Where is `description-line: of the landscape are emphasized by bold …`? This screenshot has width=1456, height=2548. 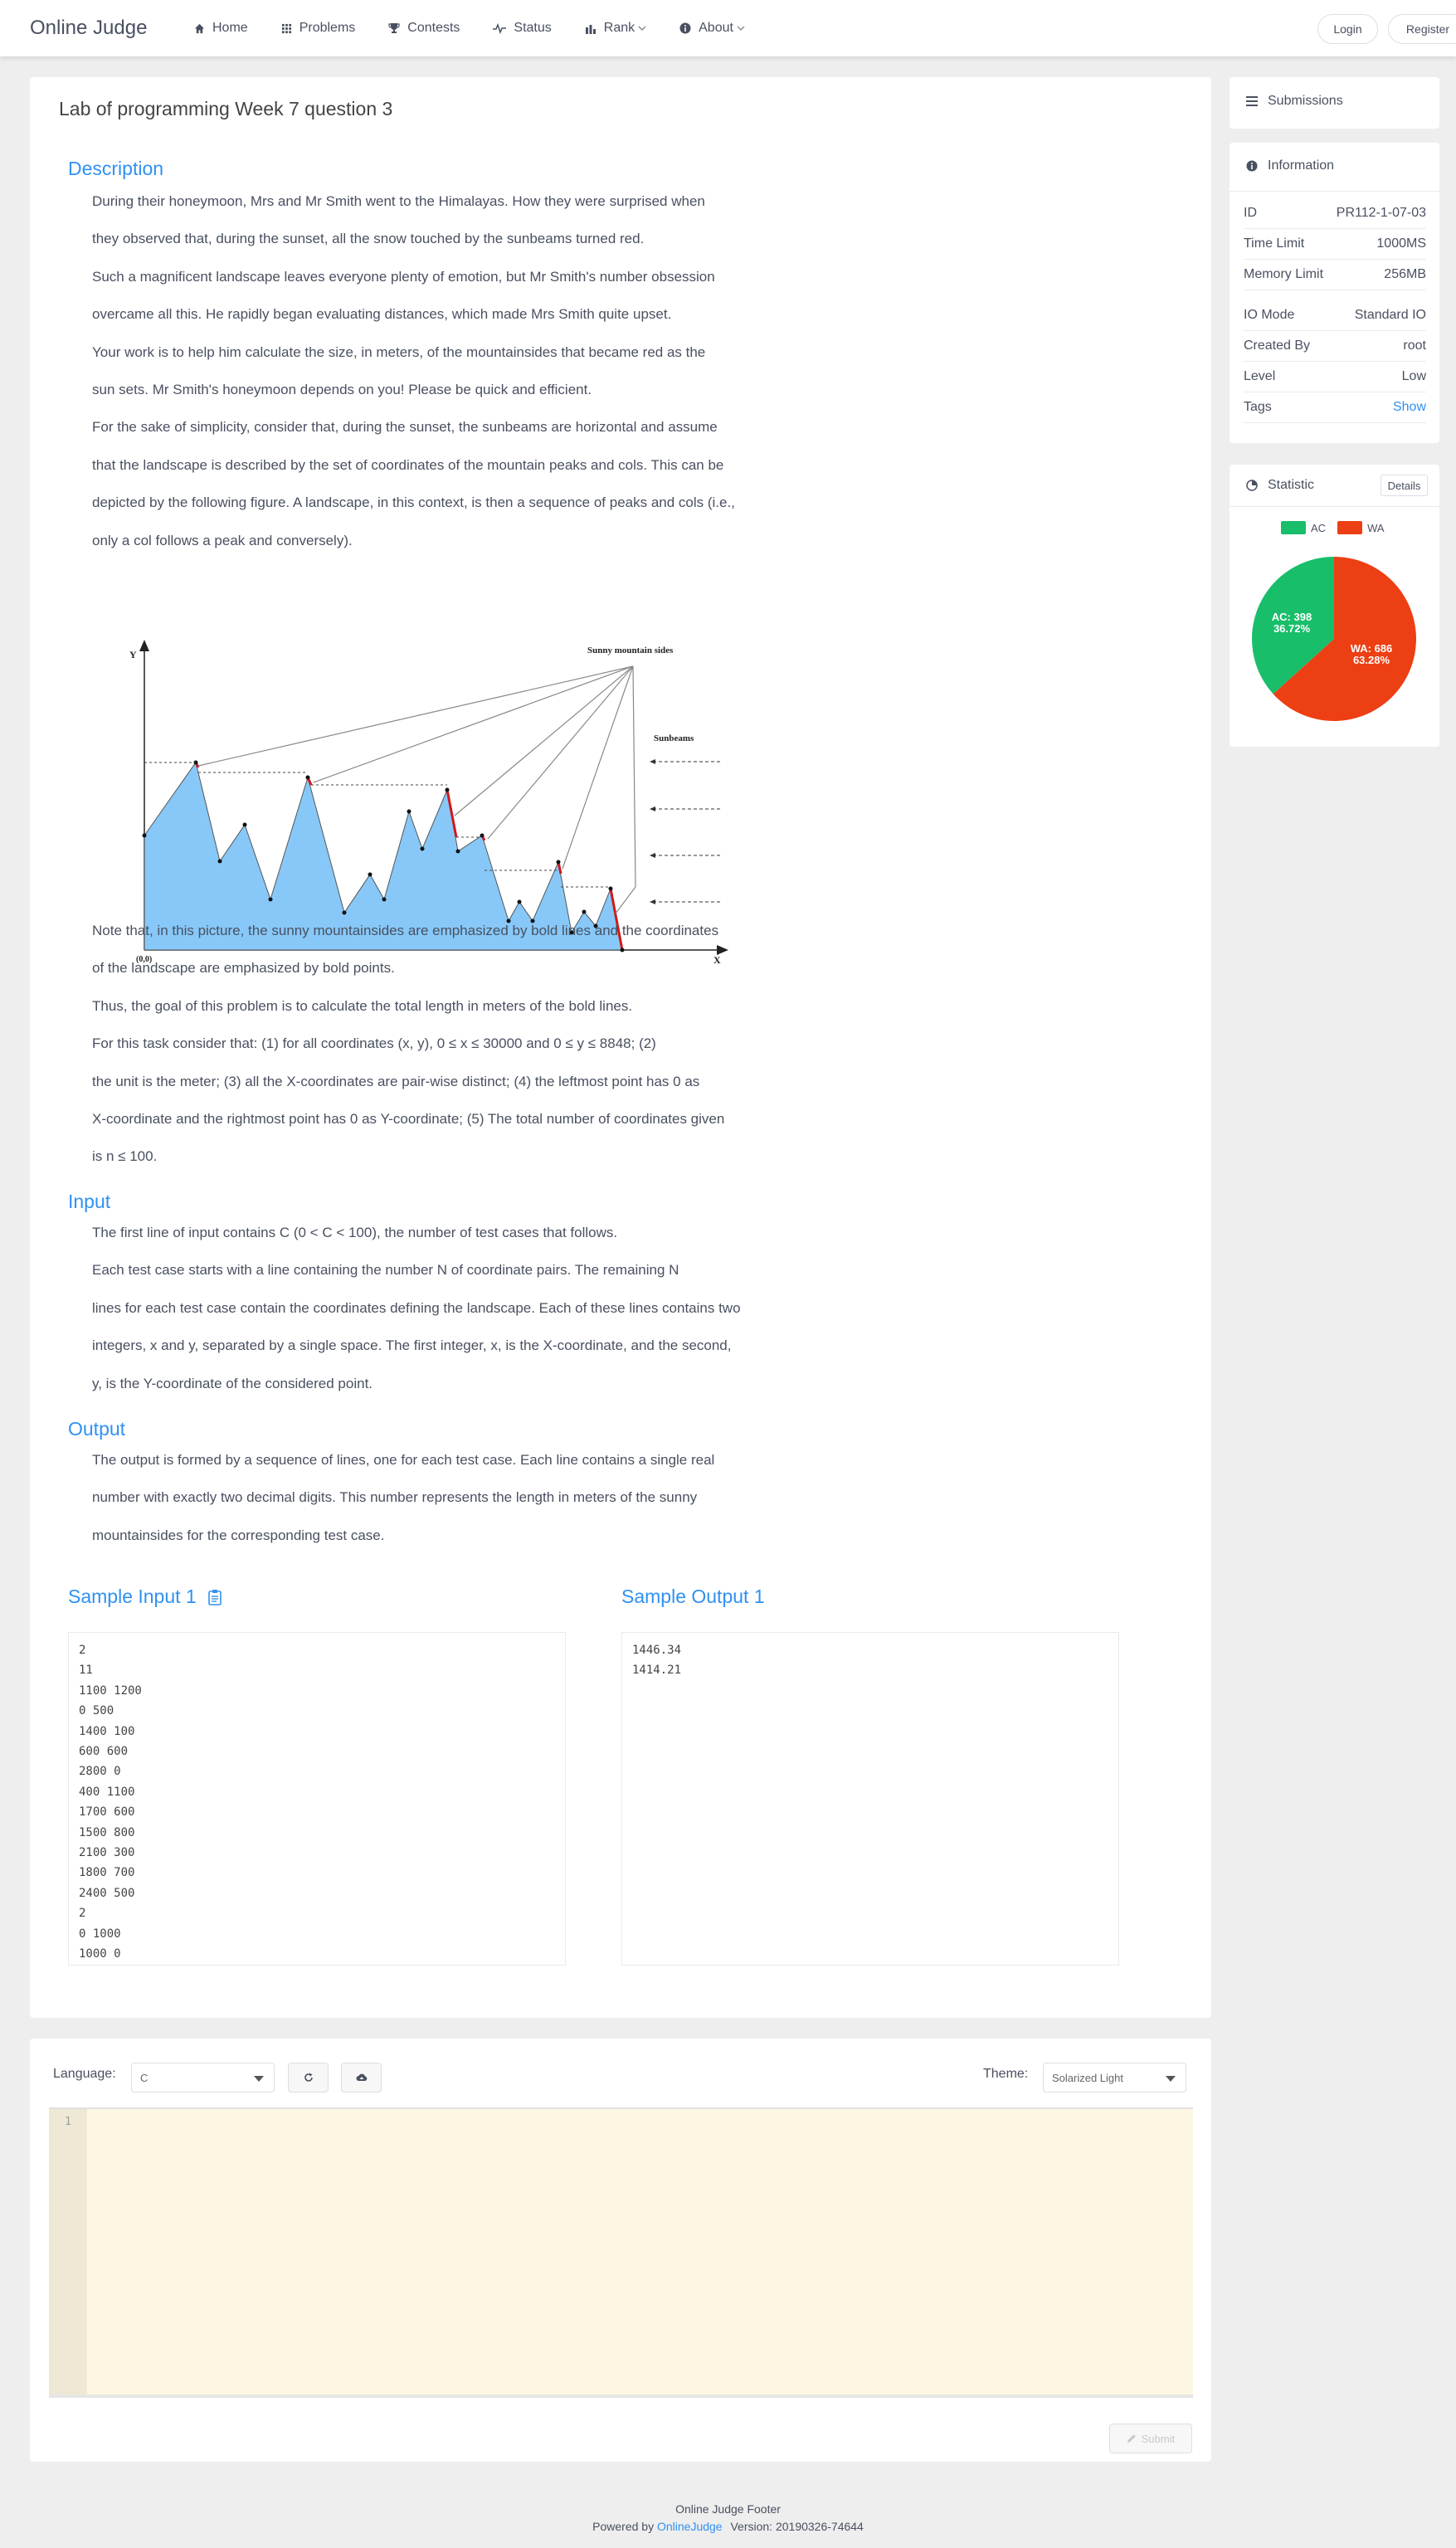
description-line: of the landscape are emphasized by bold … is located at coordinates (243, 968).